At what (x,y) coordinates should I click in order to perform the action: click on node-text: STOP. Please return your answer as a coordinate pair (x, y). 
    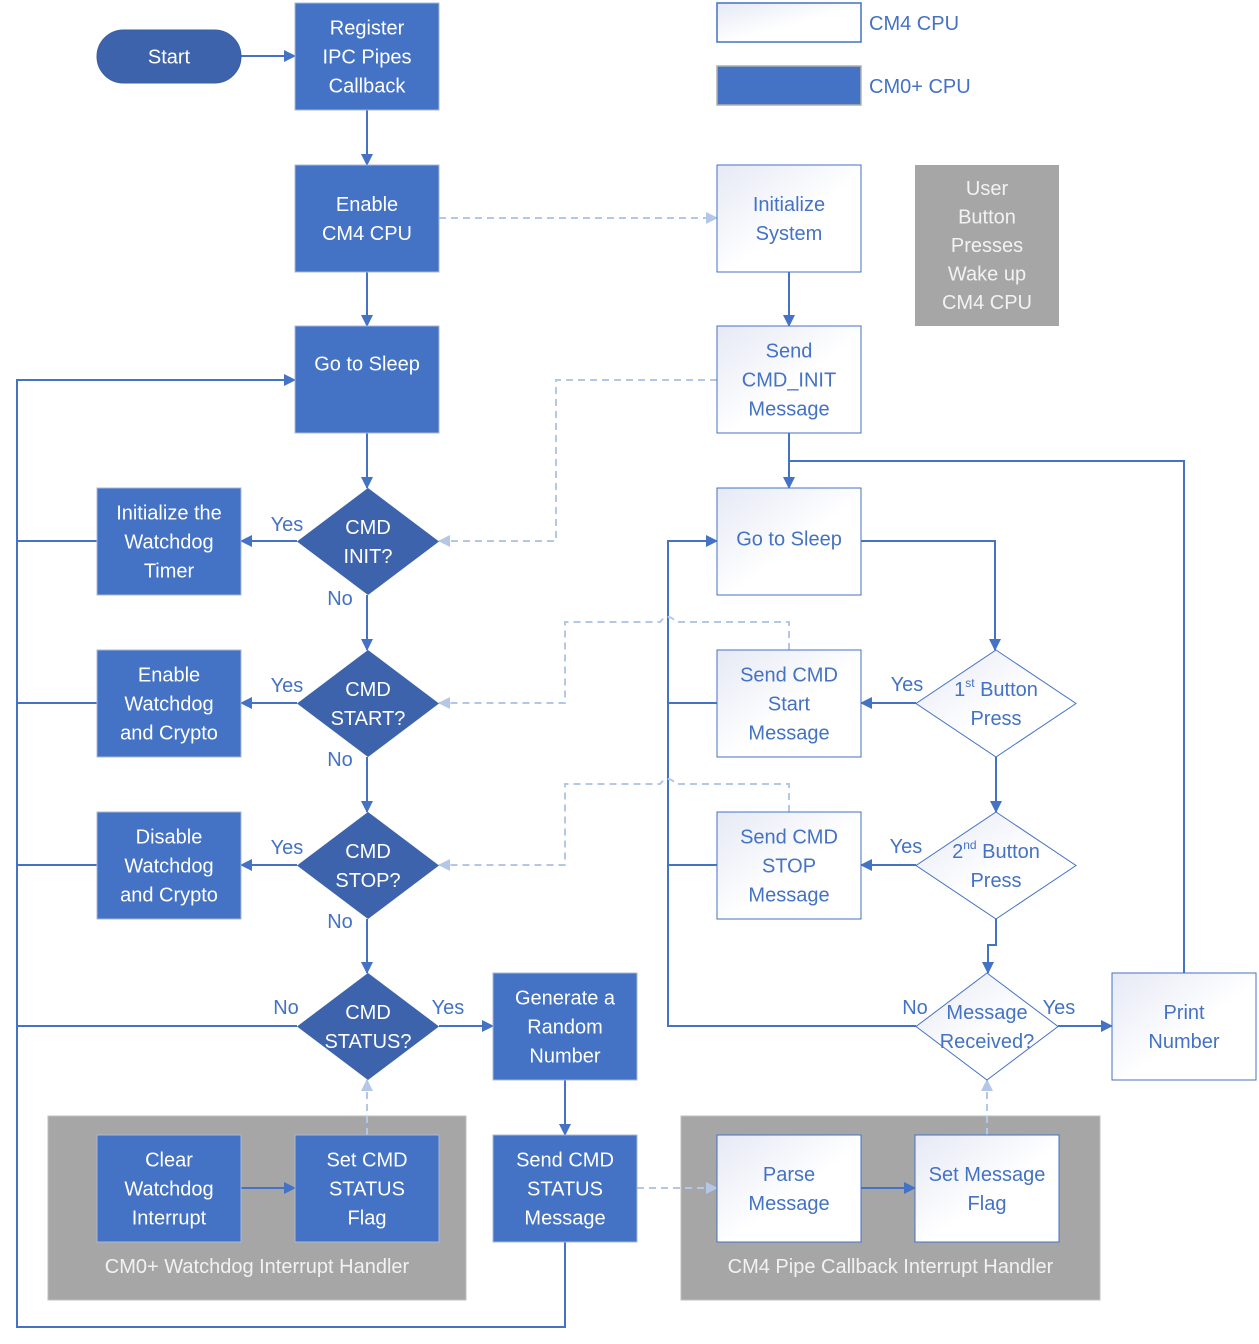
    Looking at the image, I should click on (789, 867).